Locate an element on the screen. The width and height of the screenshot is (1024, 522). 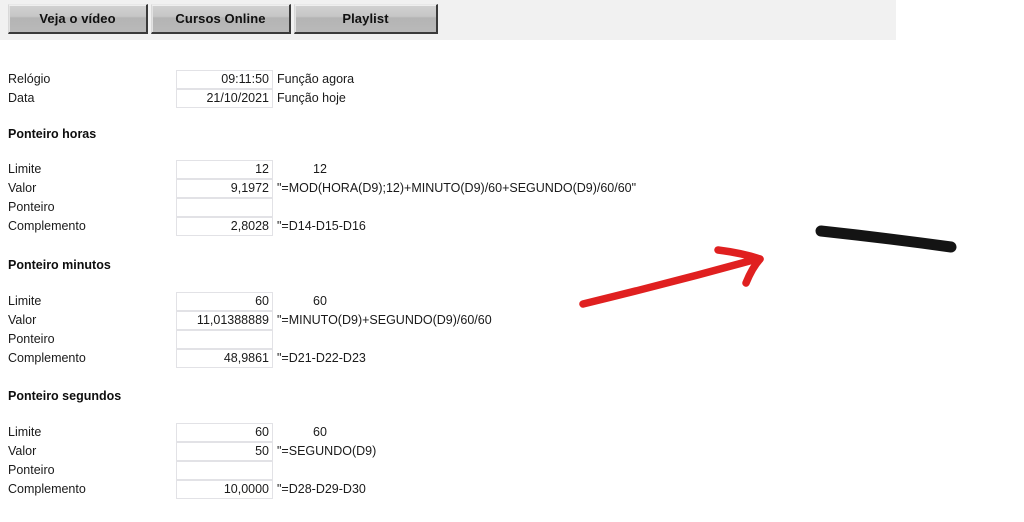
section-title-ponteiro-segundos: Ponteiro segundos is located at coordinates (65, 396).